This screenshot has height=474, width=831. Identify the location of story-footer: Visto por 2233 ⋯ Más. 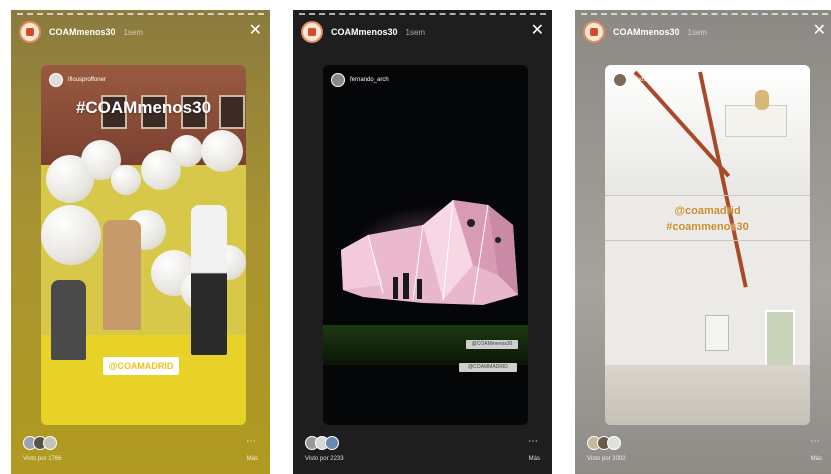
(422, 453).